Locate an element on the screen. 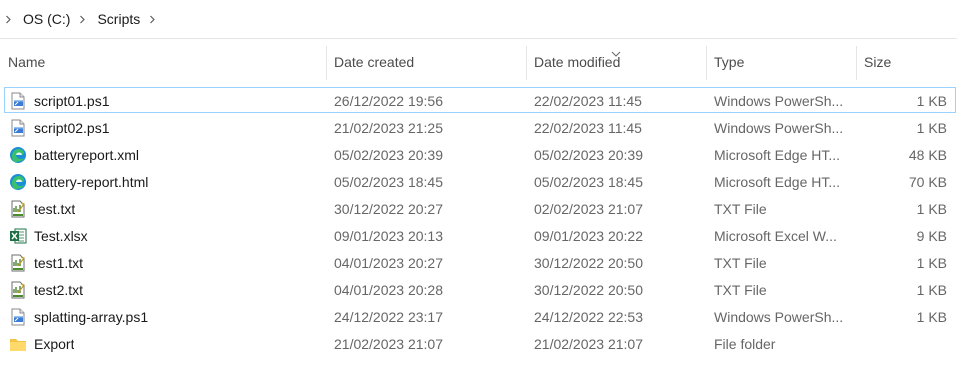 The width and height of the screenshot is (957, 366). file-size: 48 KB is located at coordinates (927, 155).